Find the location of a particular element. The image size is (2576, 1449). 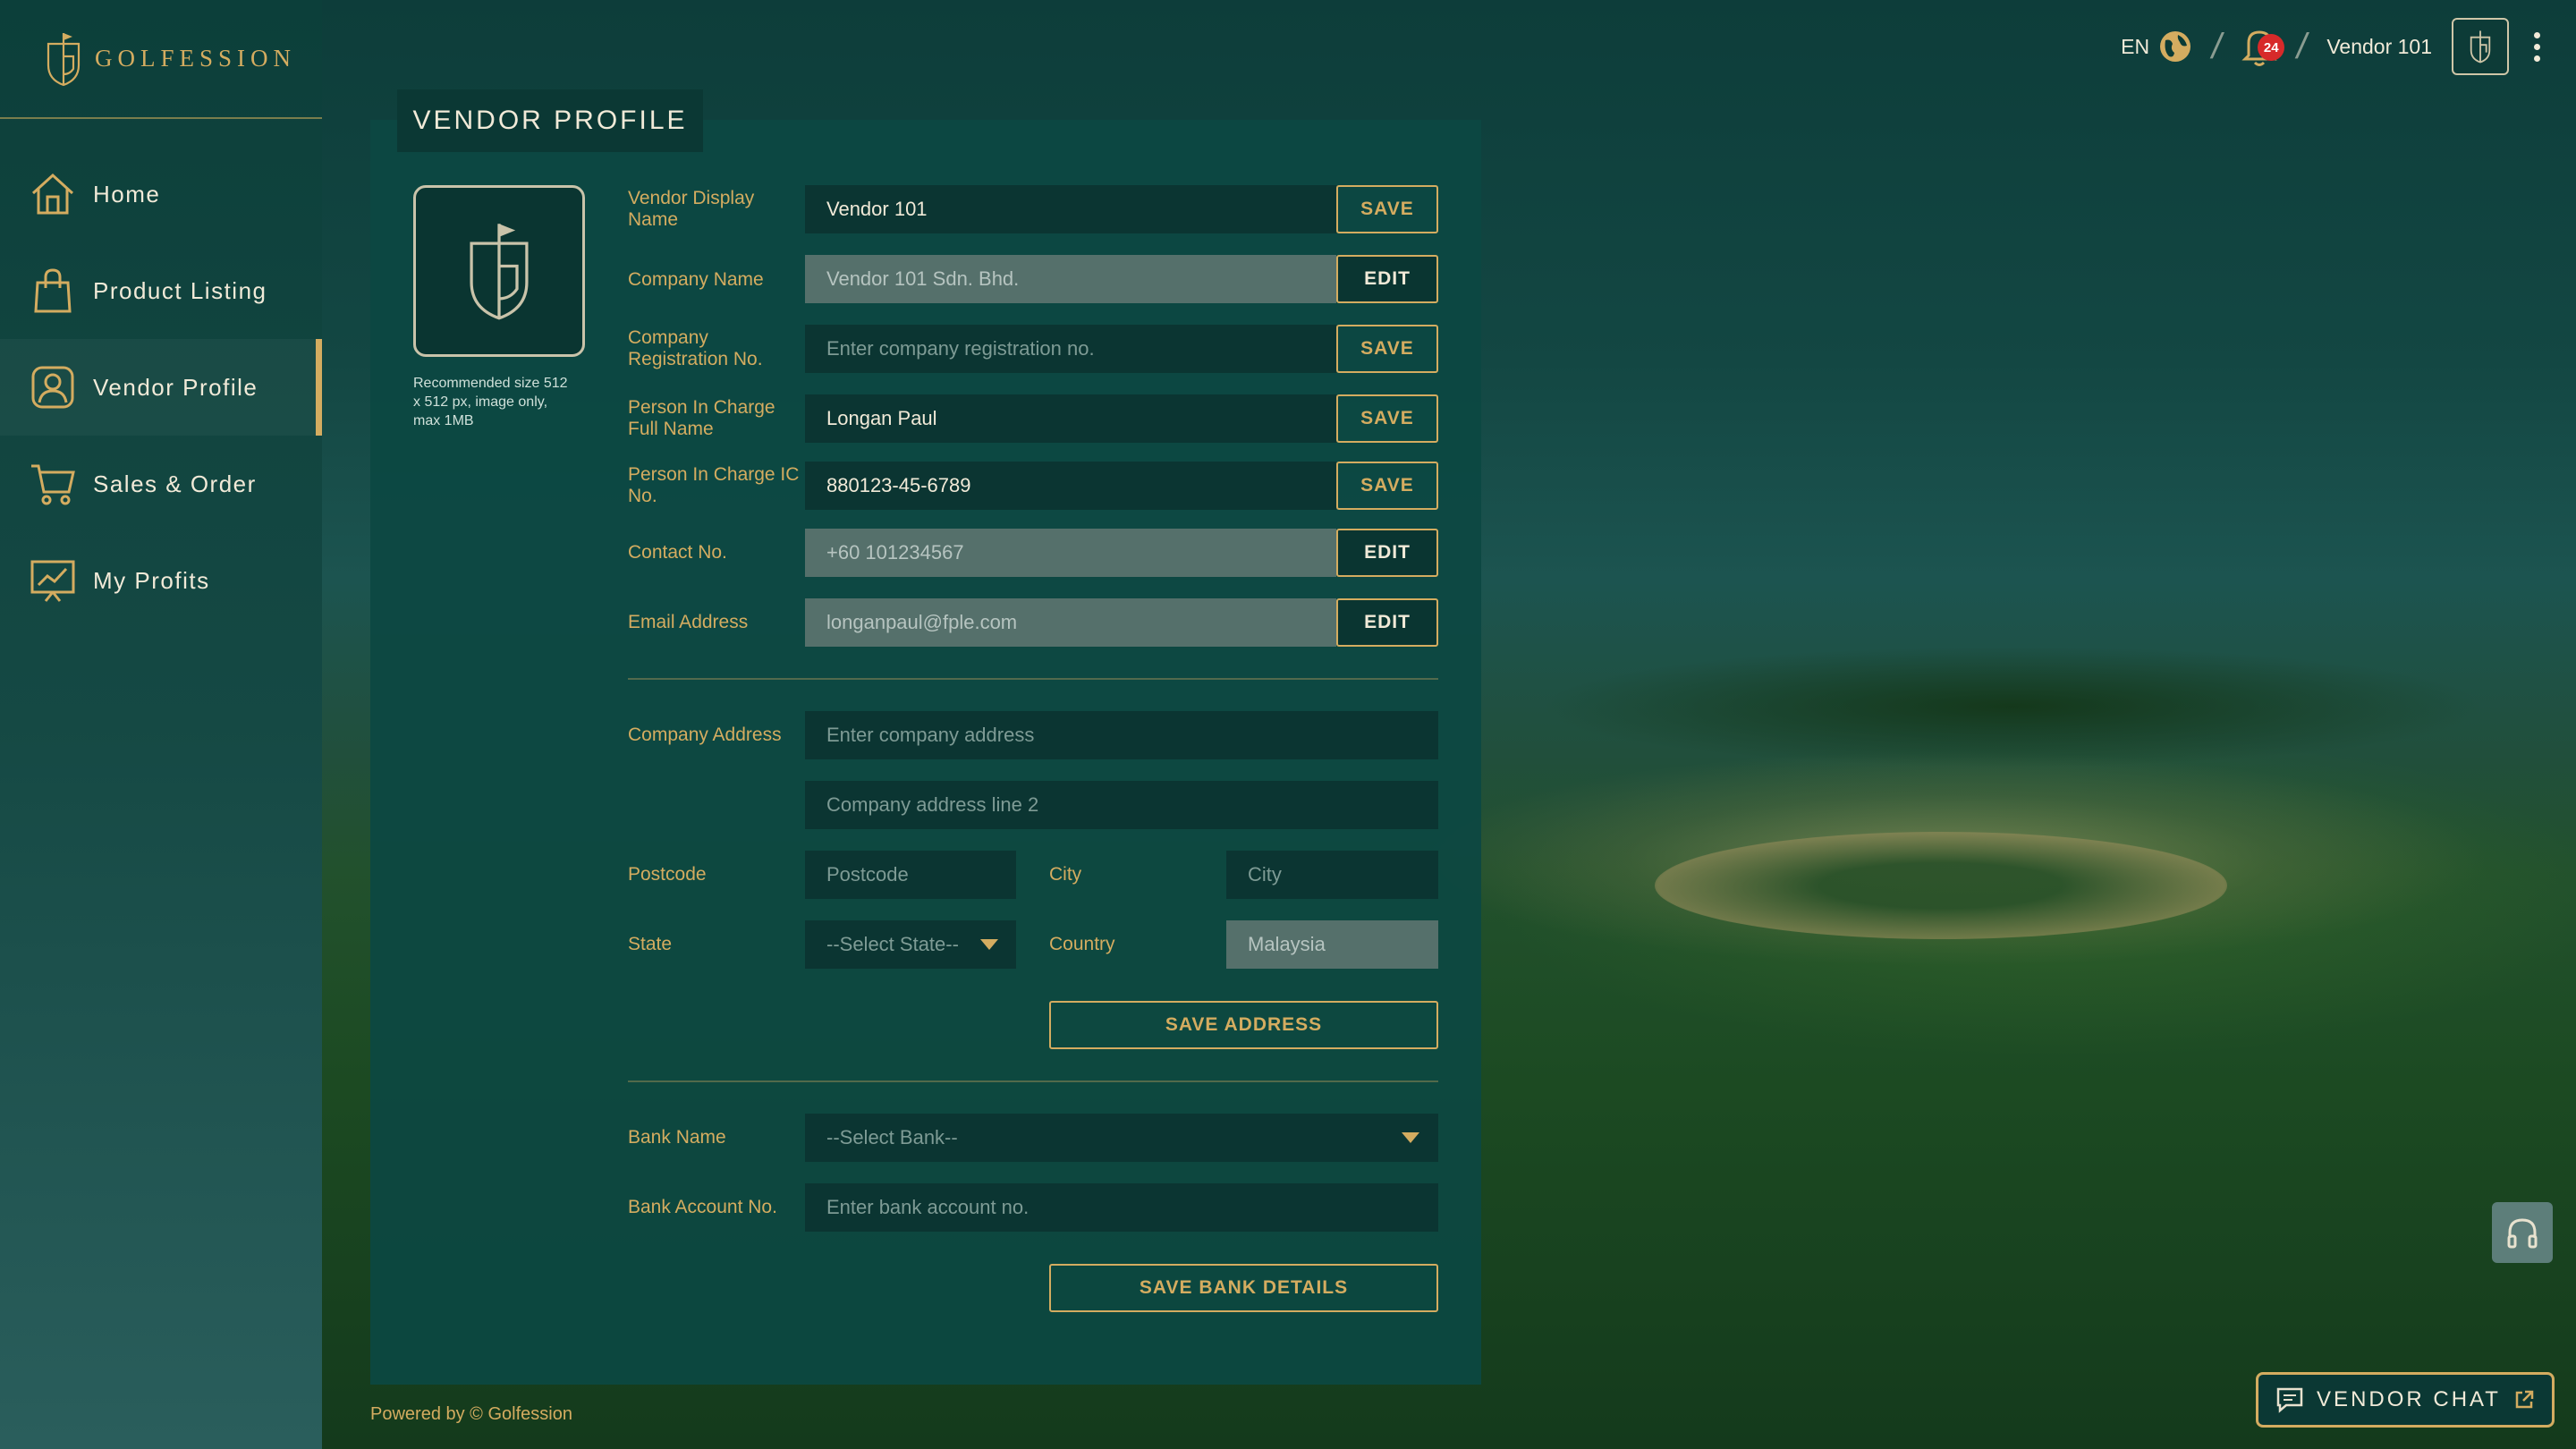

pic-name-input: Longan Paul is located at coordinates (1070, 418).